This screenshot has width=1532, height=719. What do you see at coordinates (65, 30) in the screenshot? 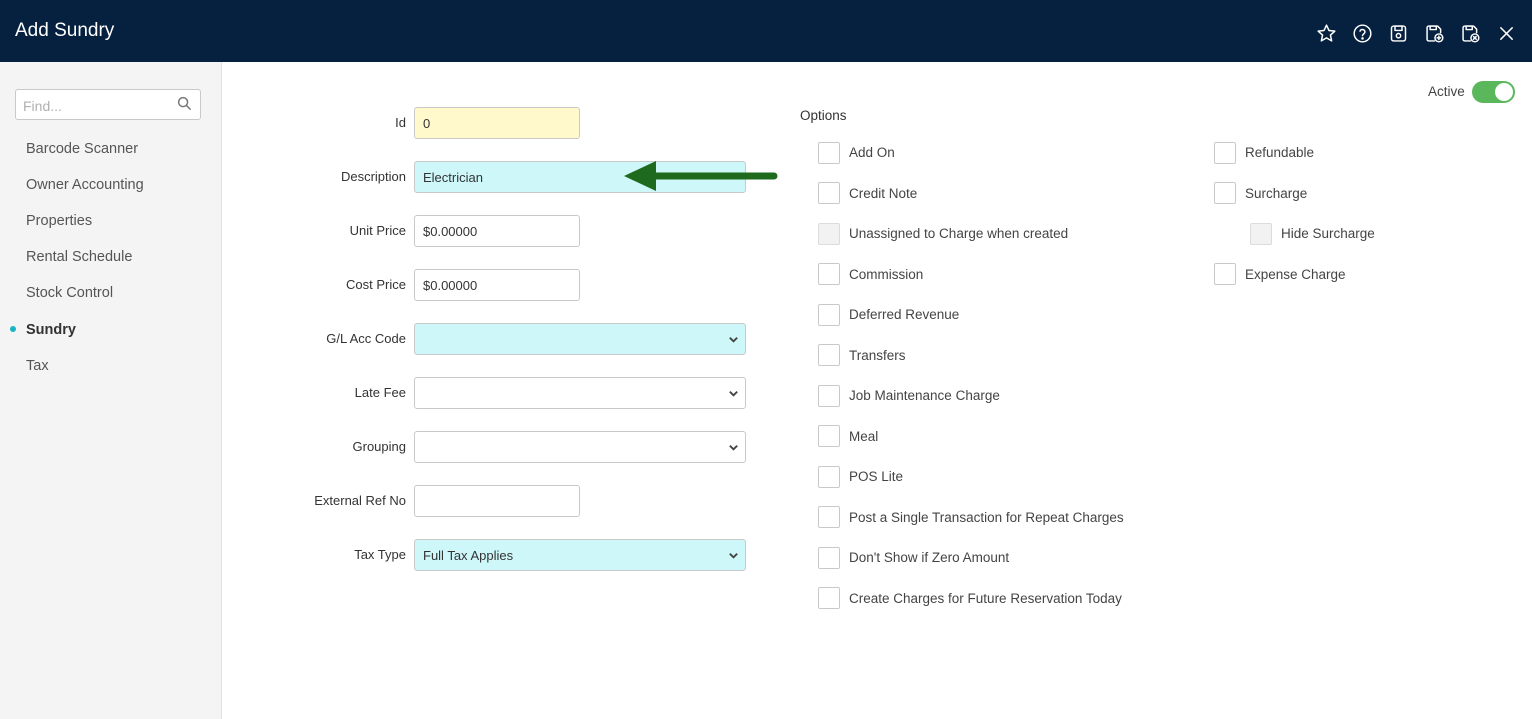
I see `page-title: Add Sundry` at bounding box center [65, 30].